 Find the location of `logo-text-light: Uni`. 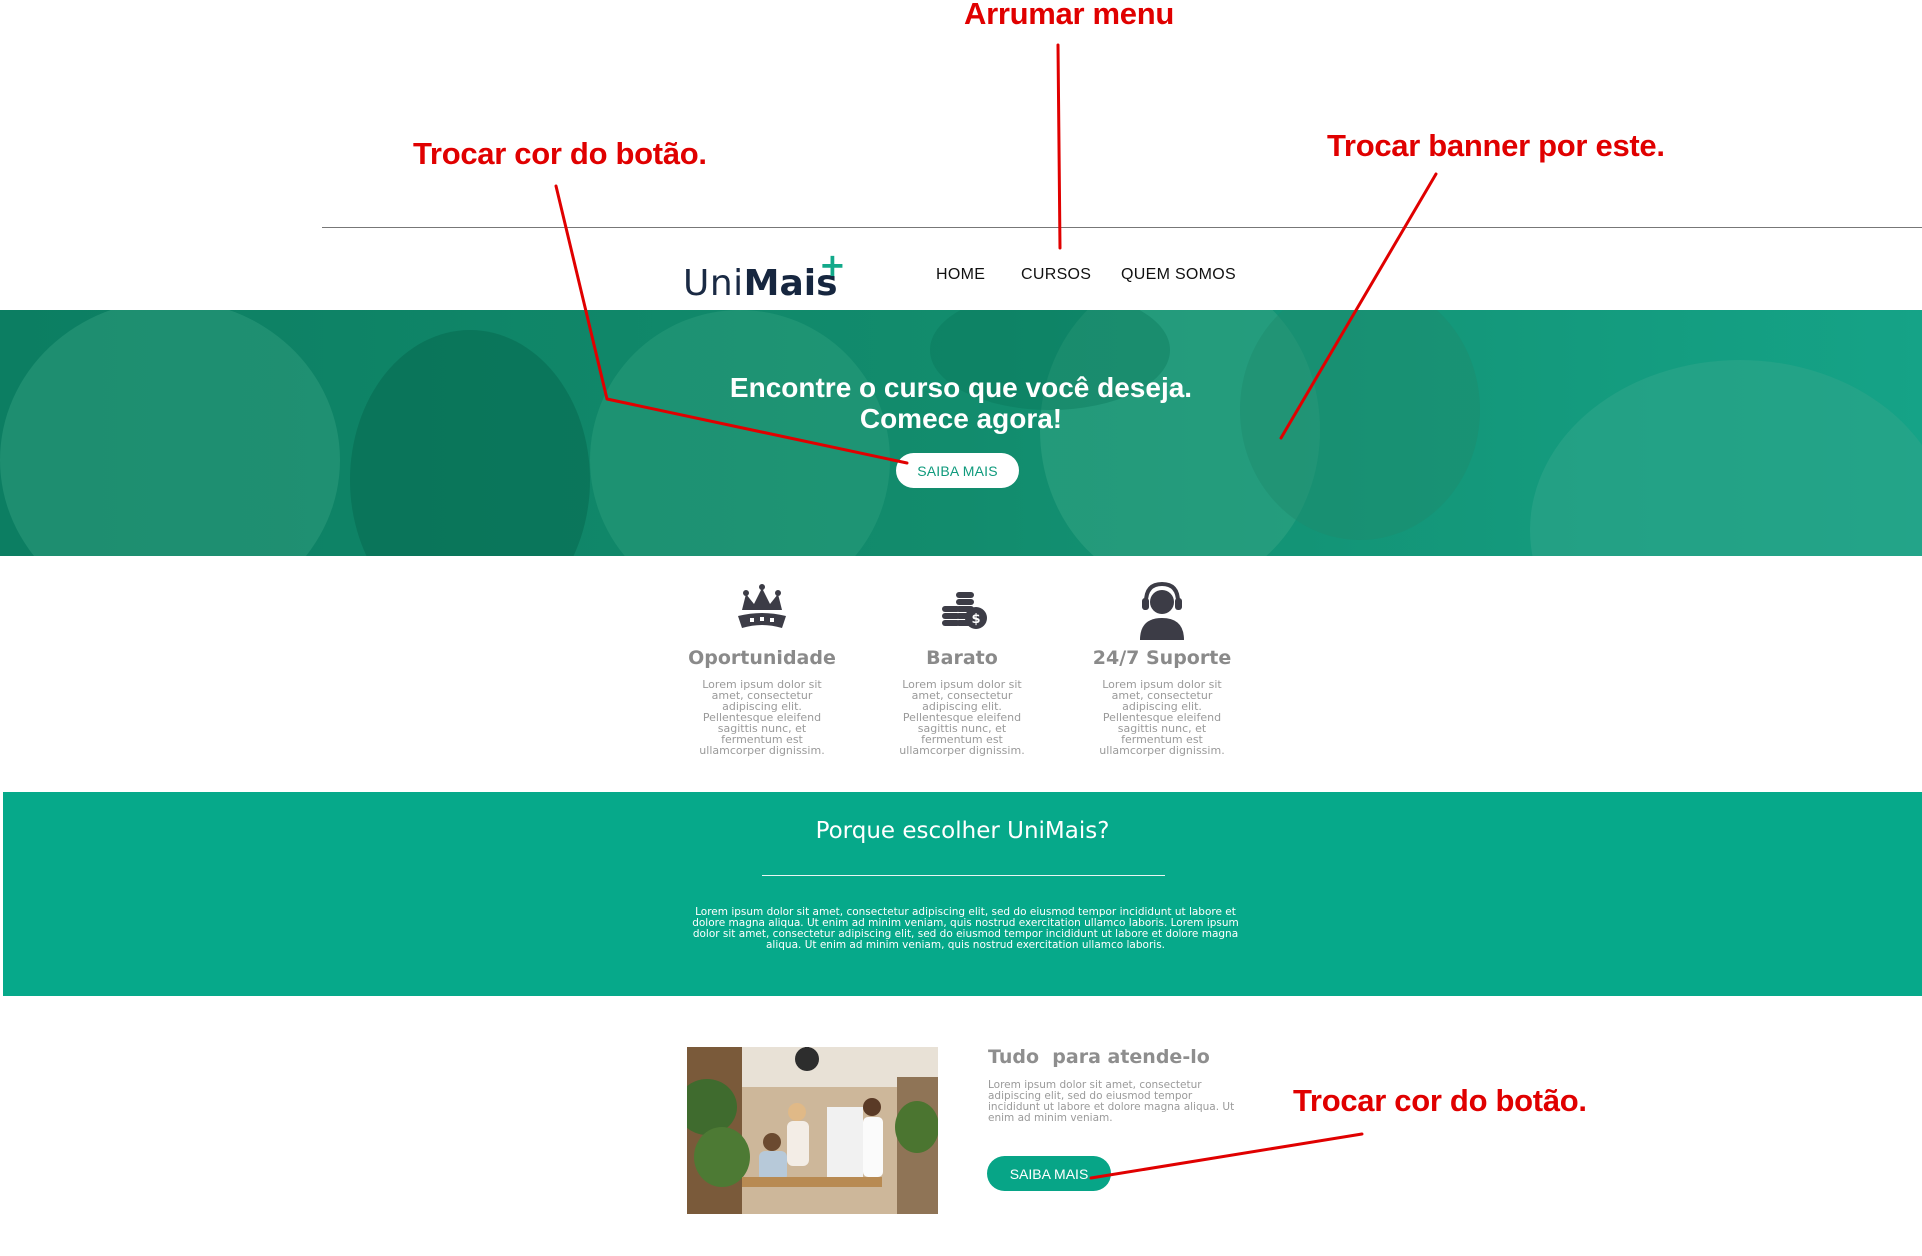

logo-text-light: Uni is located at coordinates (713, 283).